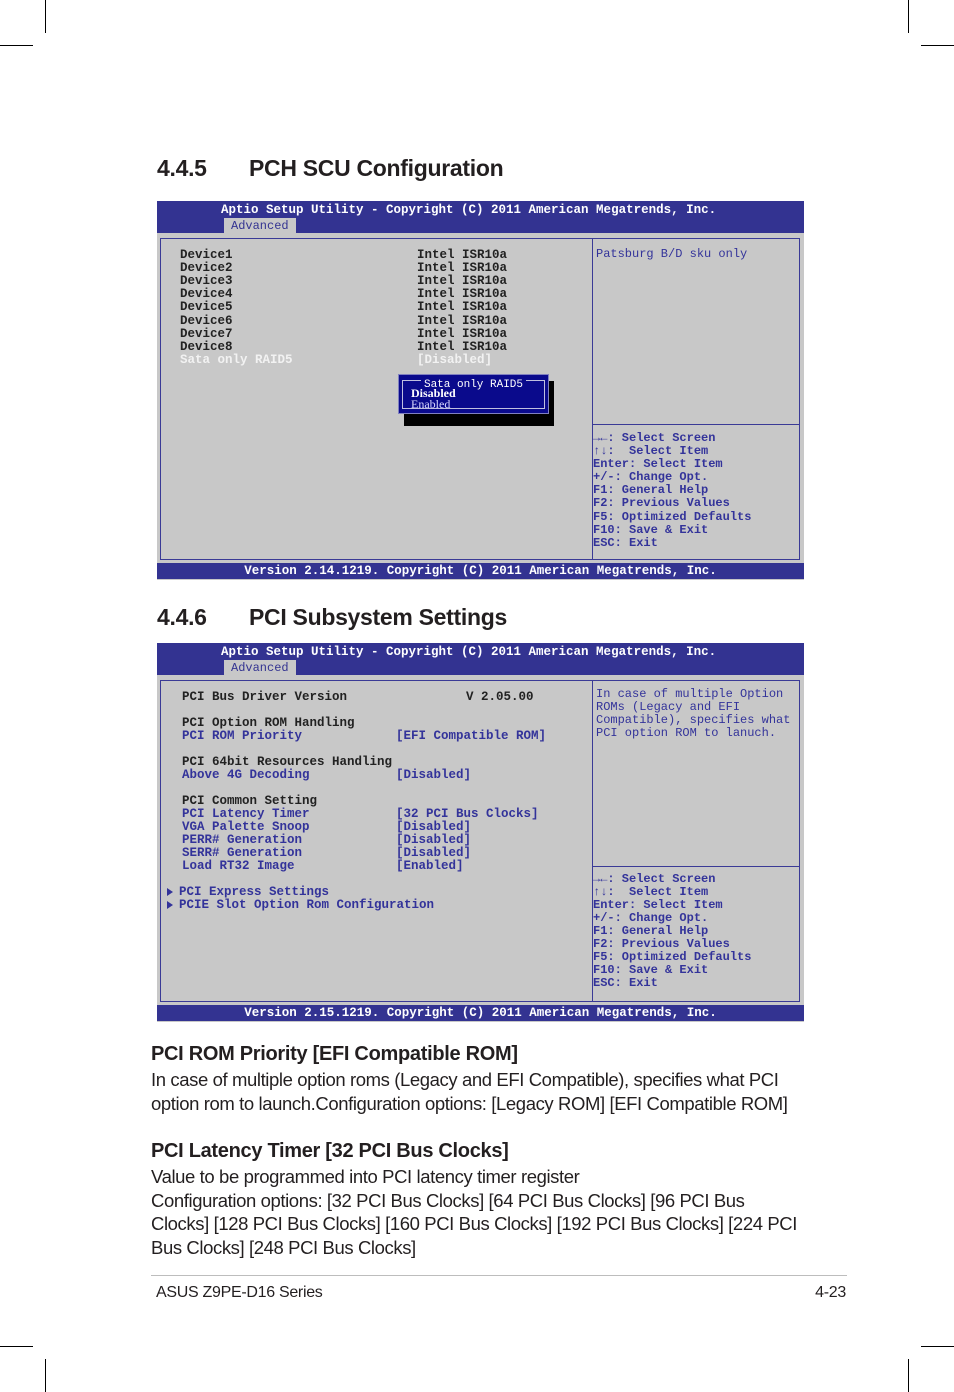 The width and height of the screenshot is (954, 1392). Describe the element at coordinates (430, 866) in the screenshot. I see `setting-value: [Enabled]` at that location.